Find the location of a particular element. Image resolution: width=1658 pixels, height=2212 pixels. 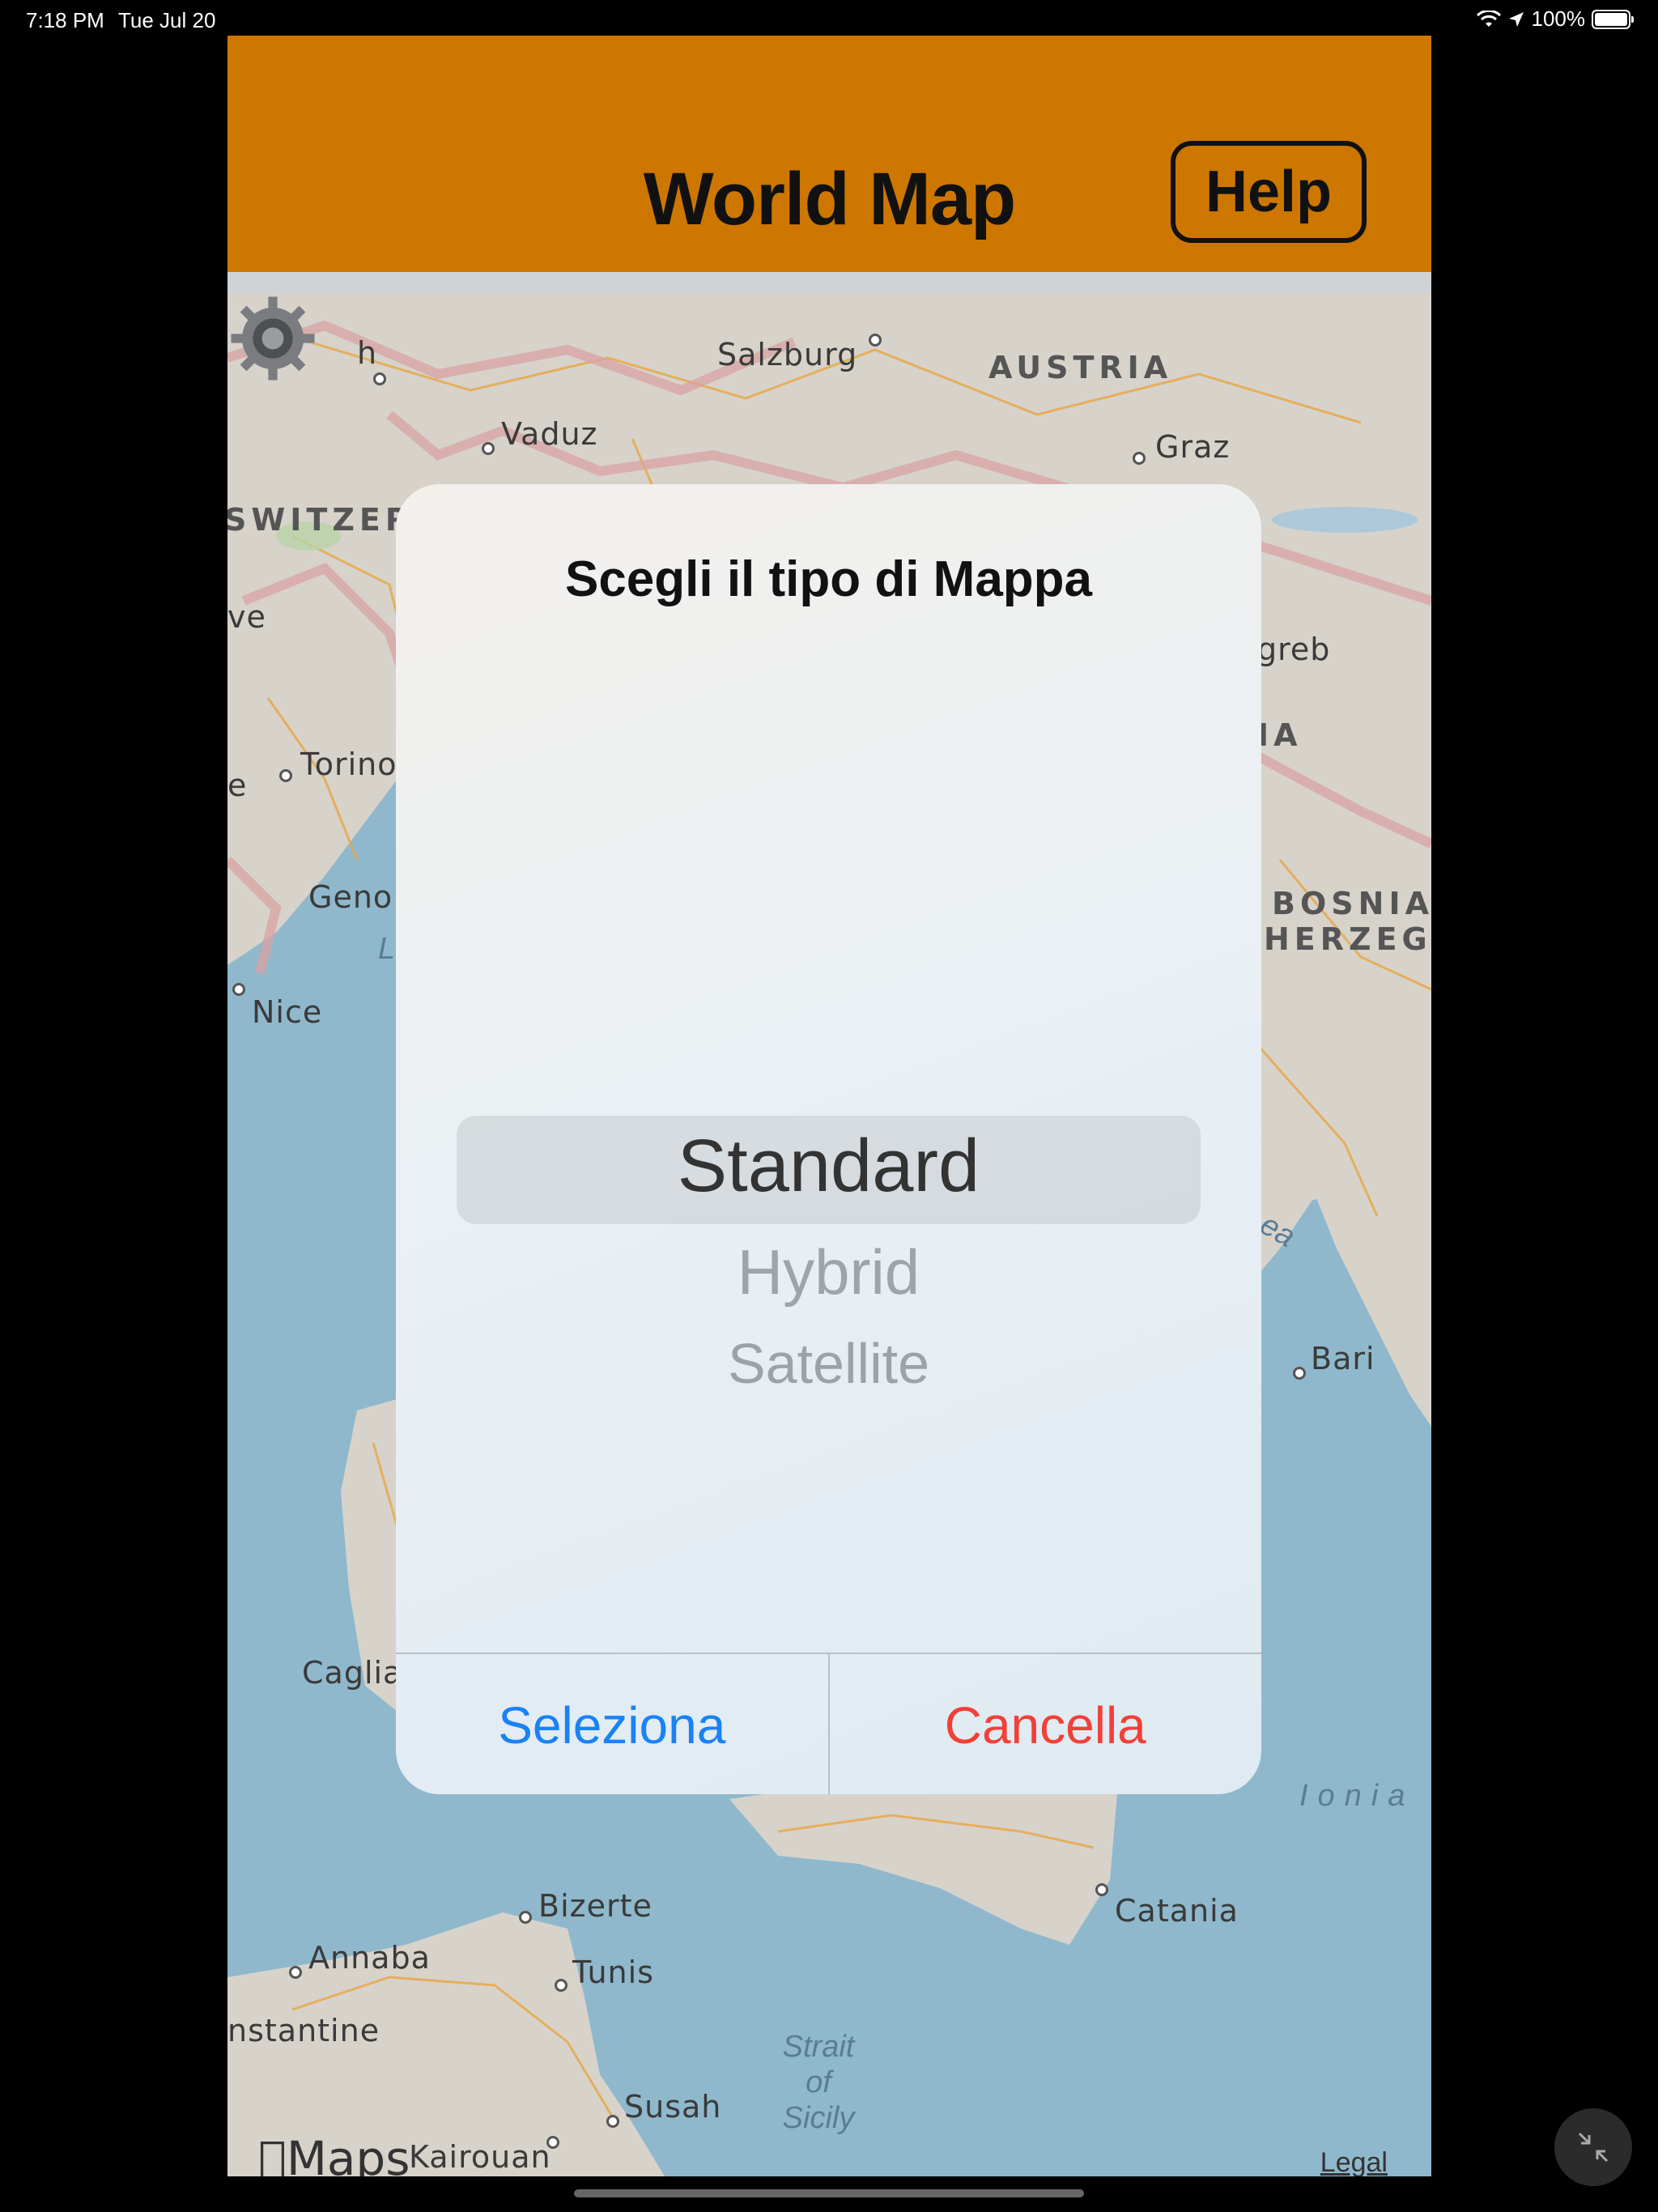

map-label-bosnia: BOSNIA is located at coordinates (1351, 903).